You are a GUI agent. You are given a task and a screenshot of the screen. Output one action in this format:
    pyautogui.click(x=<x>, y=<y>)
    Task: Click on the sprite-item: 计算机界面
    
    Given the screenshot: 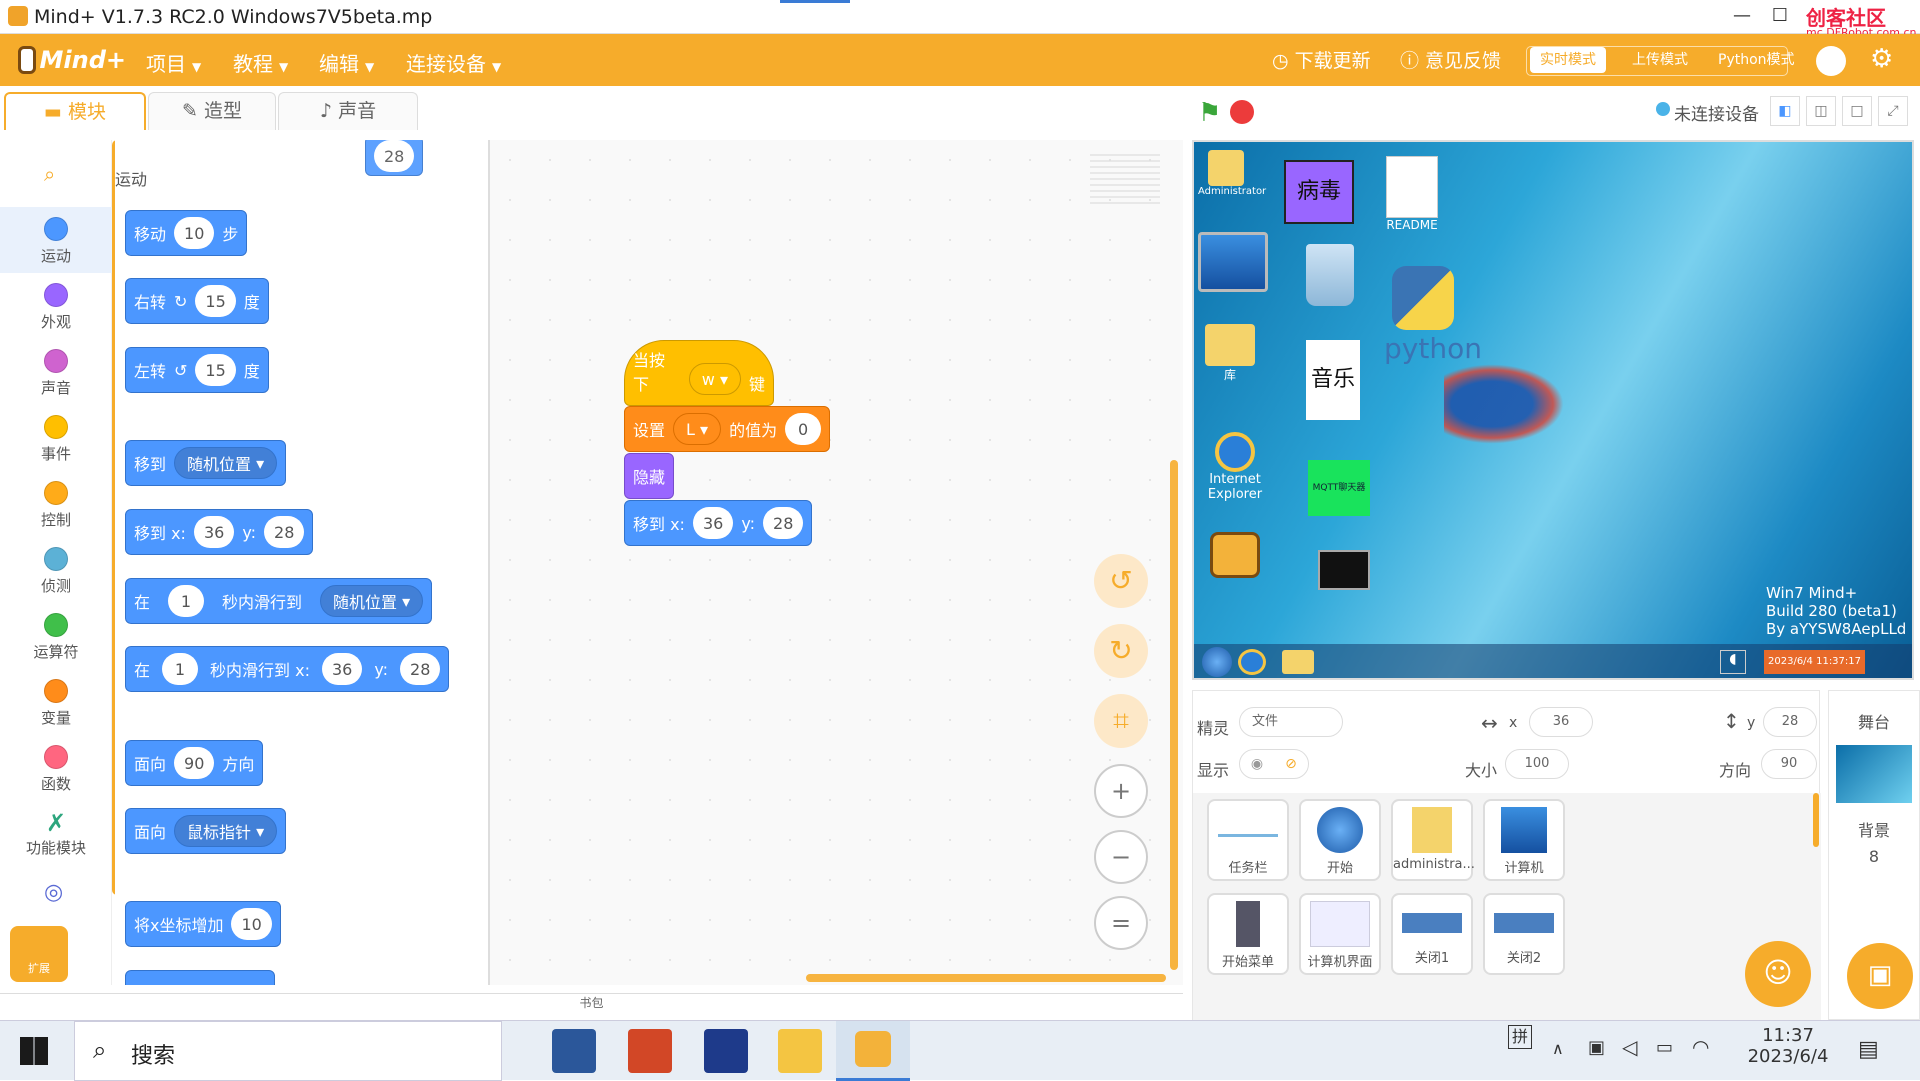 What is the action you would take?
    pyautogui.click(x=1340, y=934)
    